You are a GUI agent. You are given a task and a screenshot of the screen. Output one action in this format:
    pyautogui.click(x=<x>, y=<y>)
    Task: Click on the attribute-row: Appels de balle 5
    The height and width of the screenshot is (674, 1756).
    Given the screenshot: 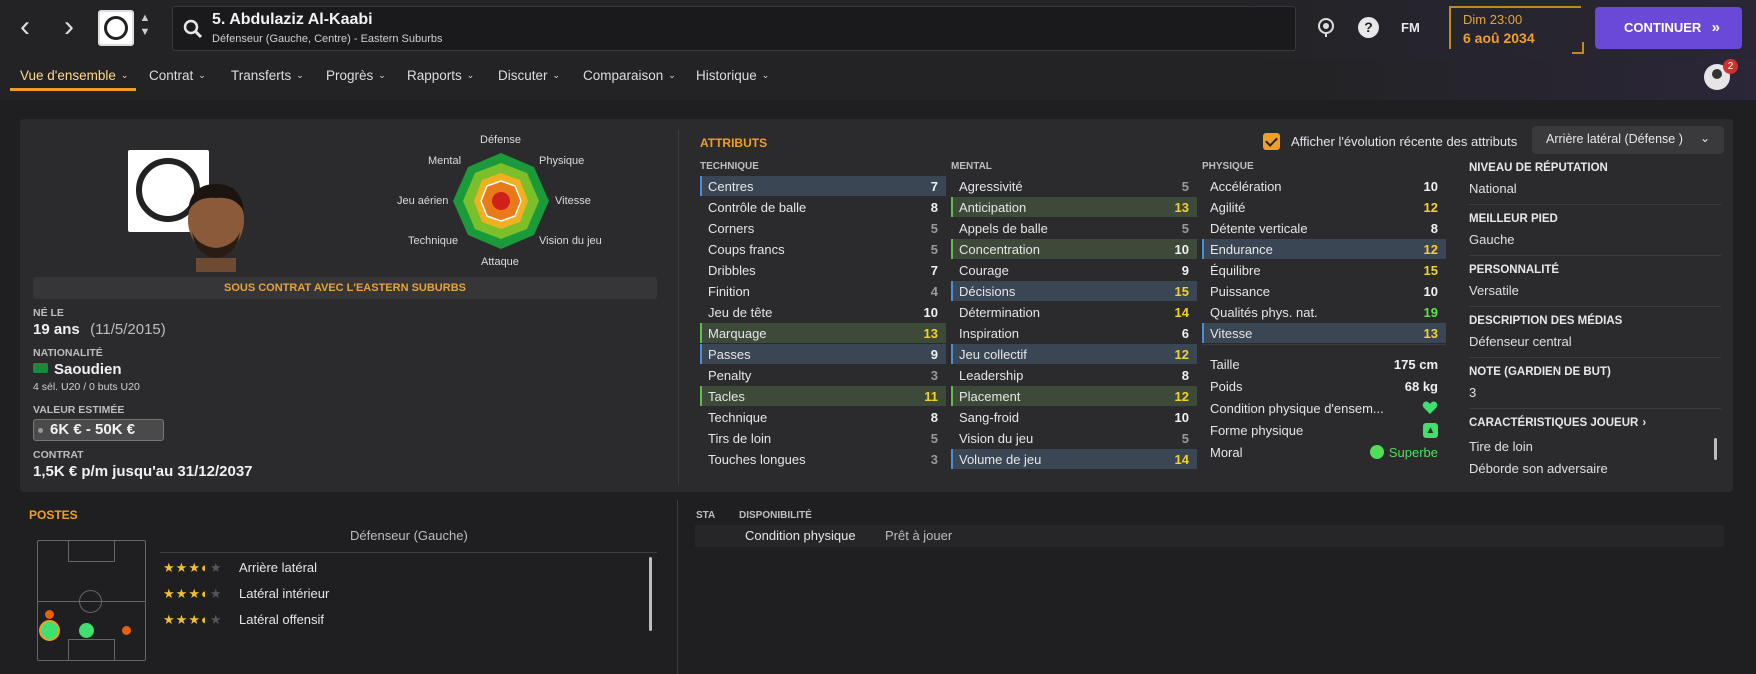 What is the action you would take?
    pyautogui.click(x=1074, y=228)
    